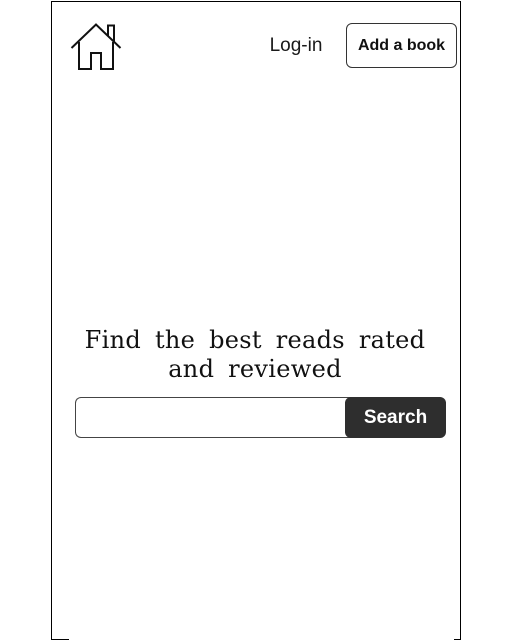 This screenshot has height=641, width=523. I want to click on login-link: Log-in, so click(296, 46).